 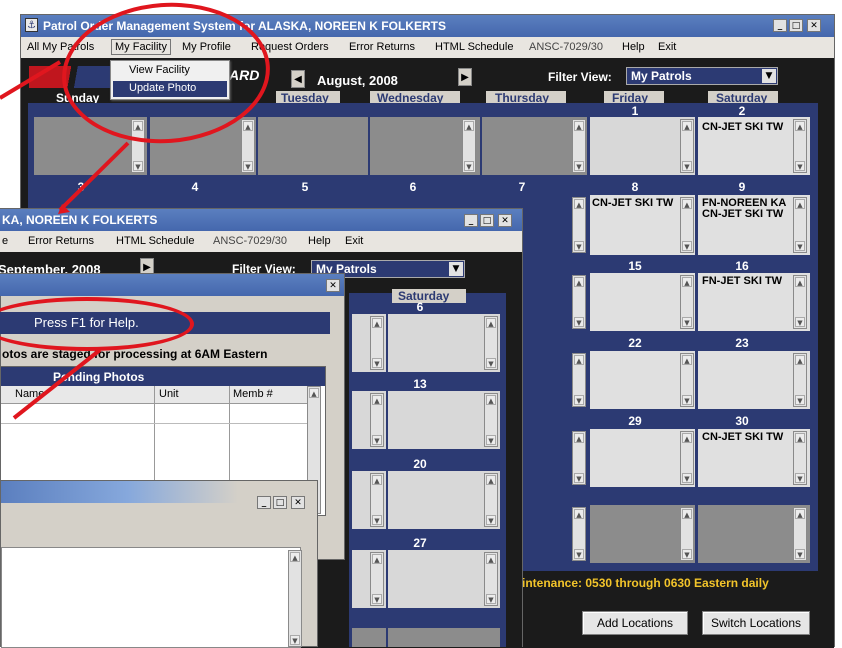 I want to click on annotation-arrows, so click(x=65, y=240).